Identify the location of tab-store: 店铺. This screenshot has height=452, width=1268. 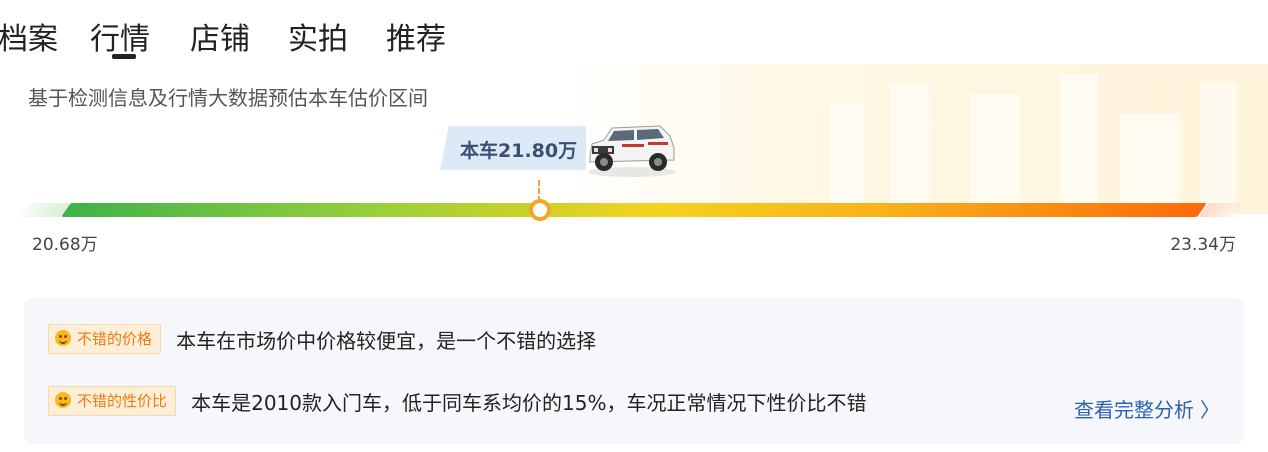
(220, 36).